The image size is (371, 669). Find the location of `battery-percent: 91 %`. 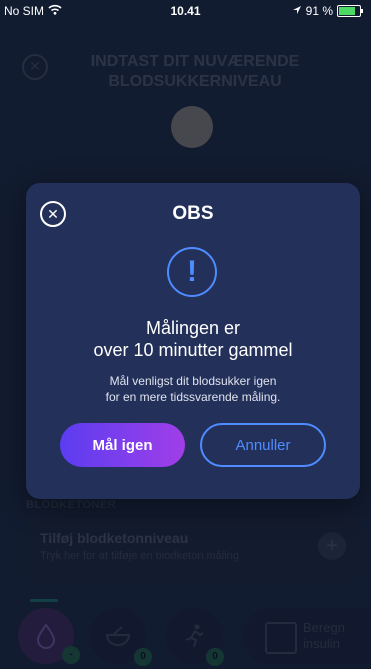

battery-percent: 91 % is located at coordinates (319, 11).